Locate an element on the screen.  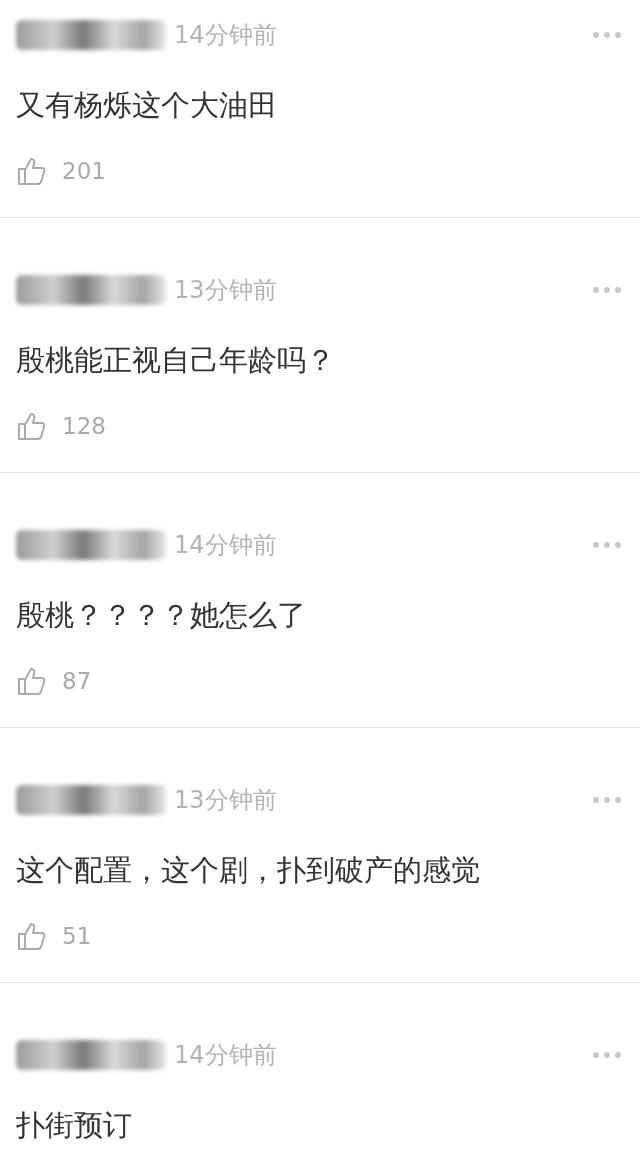
comment-text: 殷桃？？？？她怎么了 is located at coordinates (161, 615).